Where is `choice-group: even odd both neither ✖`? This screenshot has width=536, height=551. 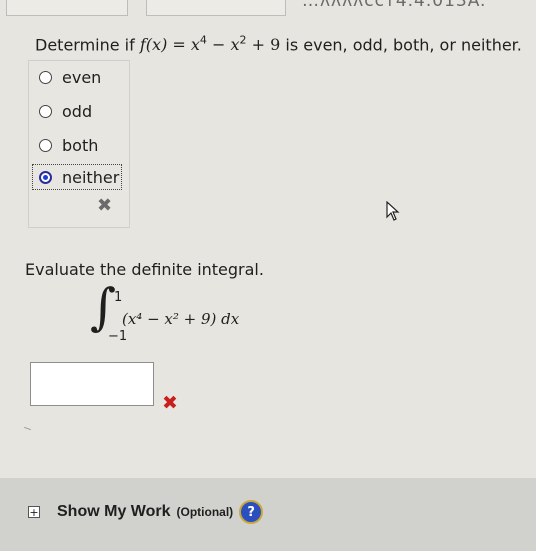 choice-group: even odd both neither ✖ is located at coordinates (79, 144).